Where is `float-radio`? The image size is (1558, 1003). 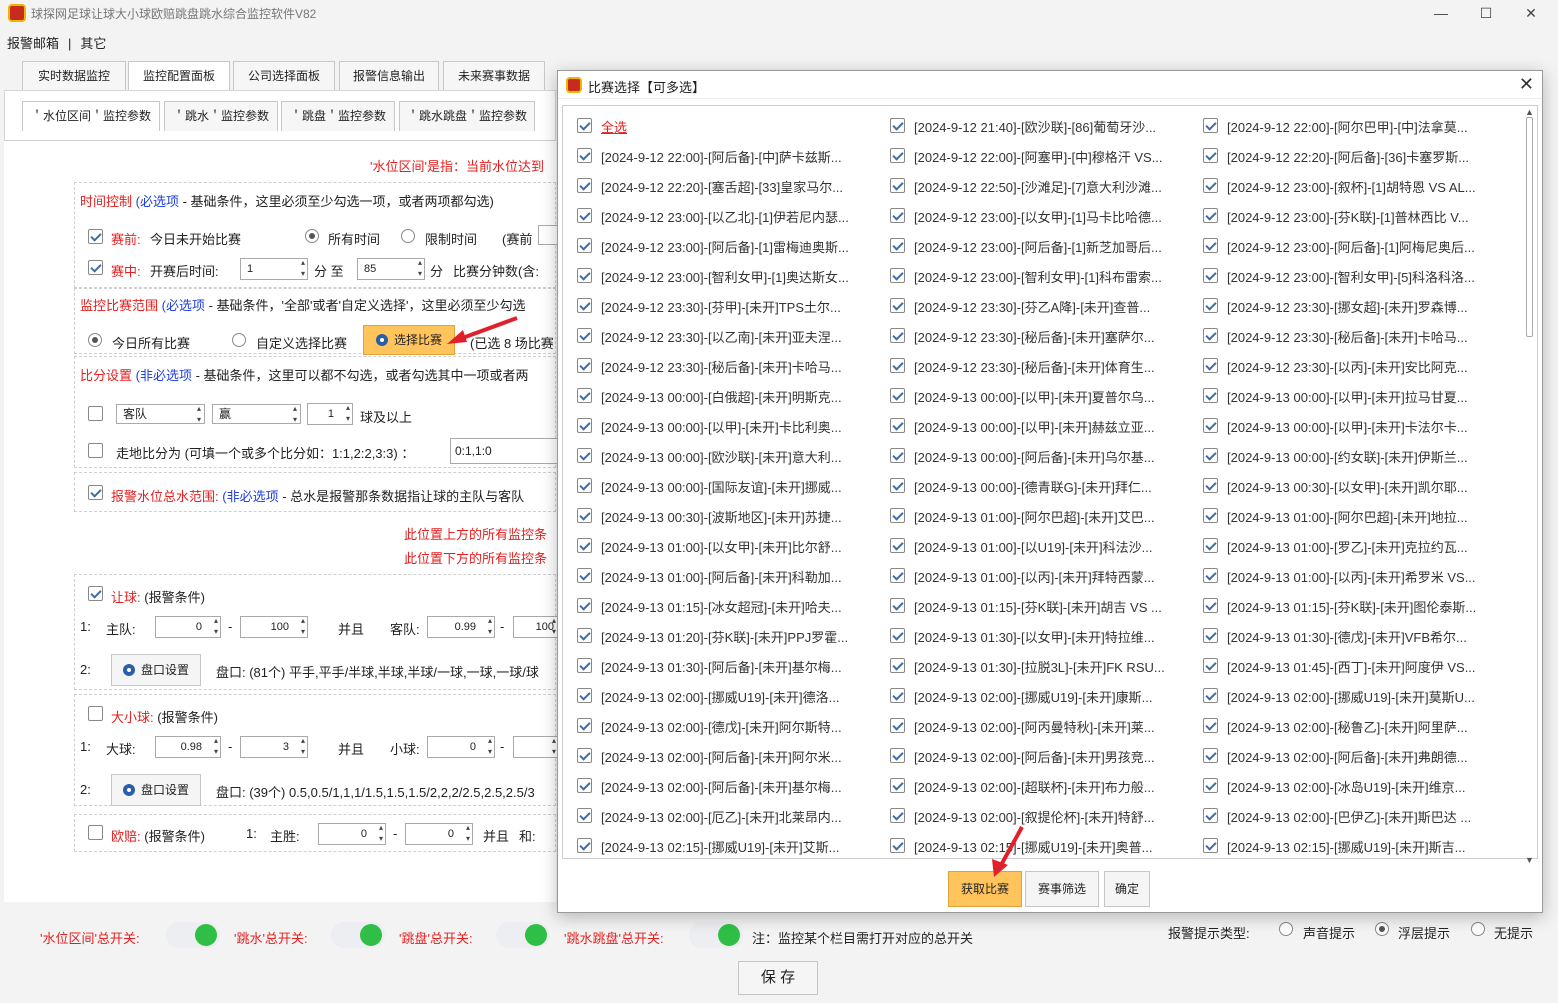 float-radio is located at coordinates (1382, 929).